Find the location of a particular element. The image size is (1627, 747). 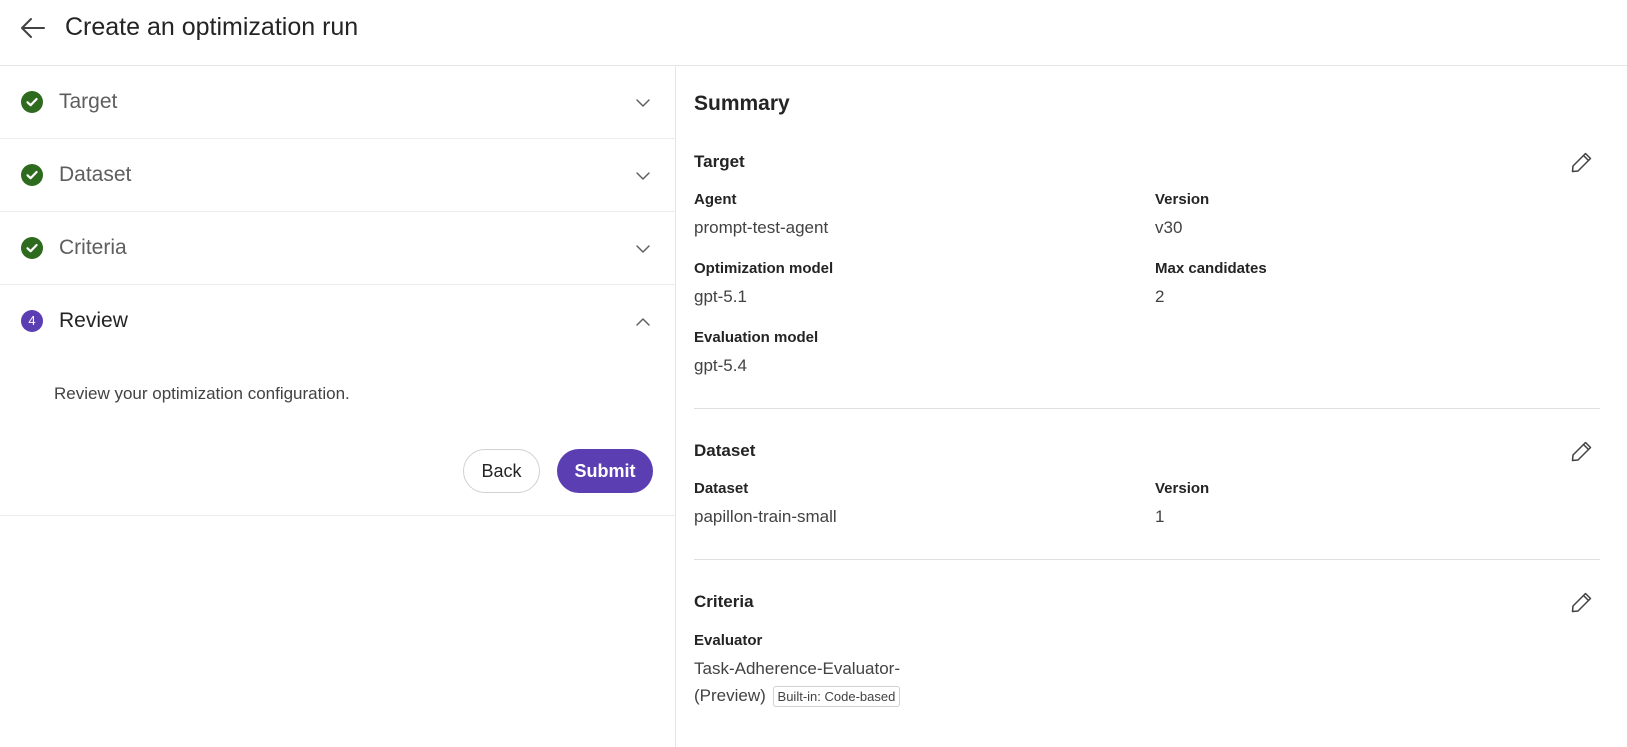

version-label: Version is located at coordinates (1182, 199).